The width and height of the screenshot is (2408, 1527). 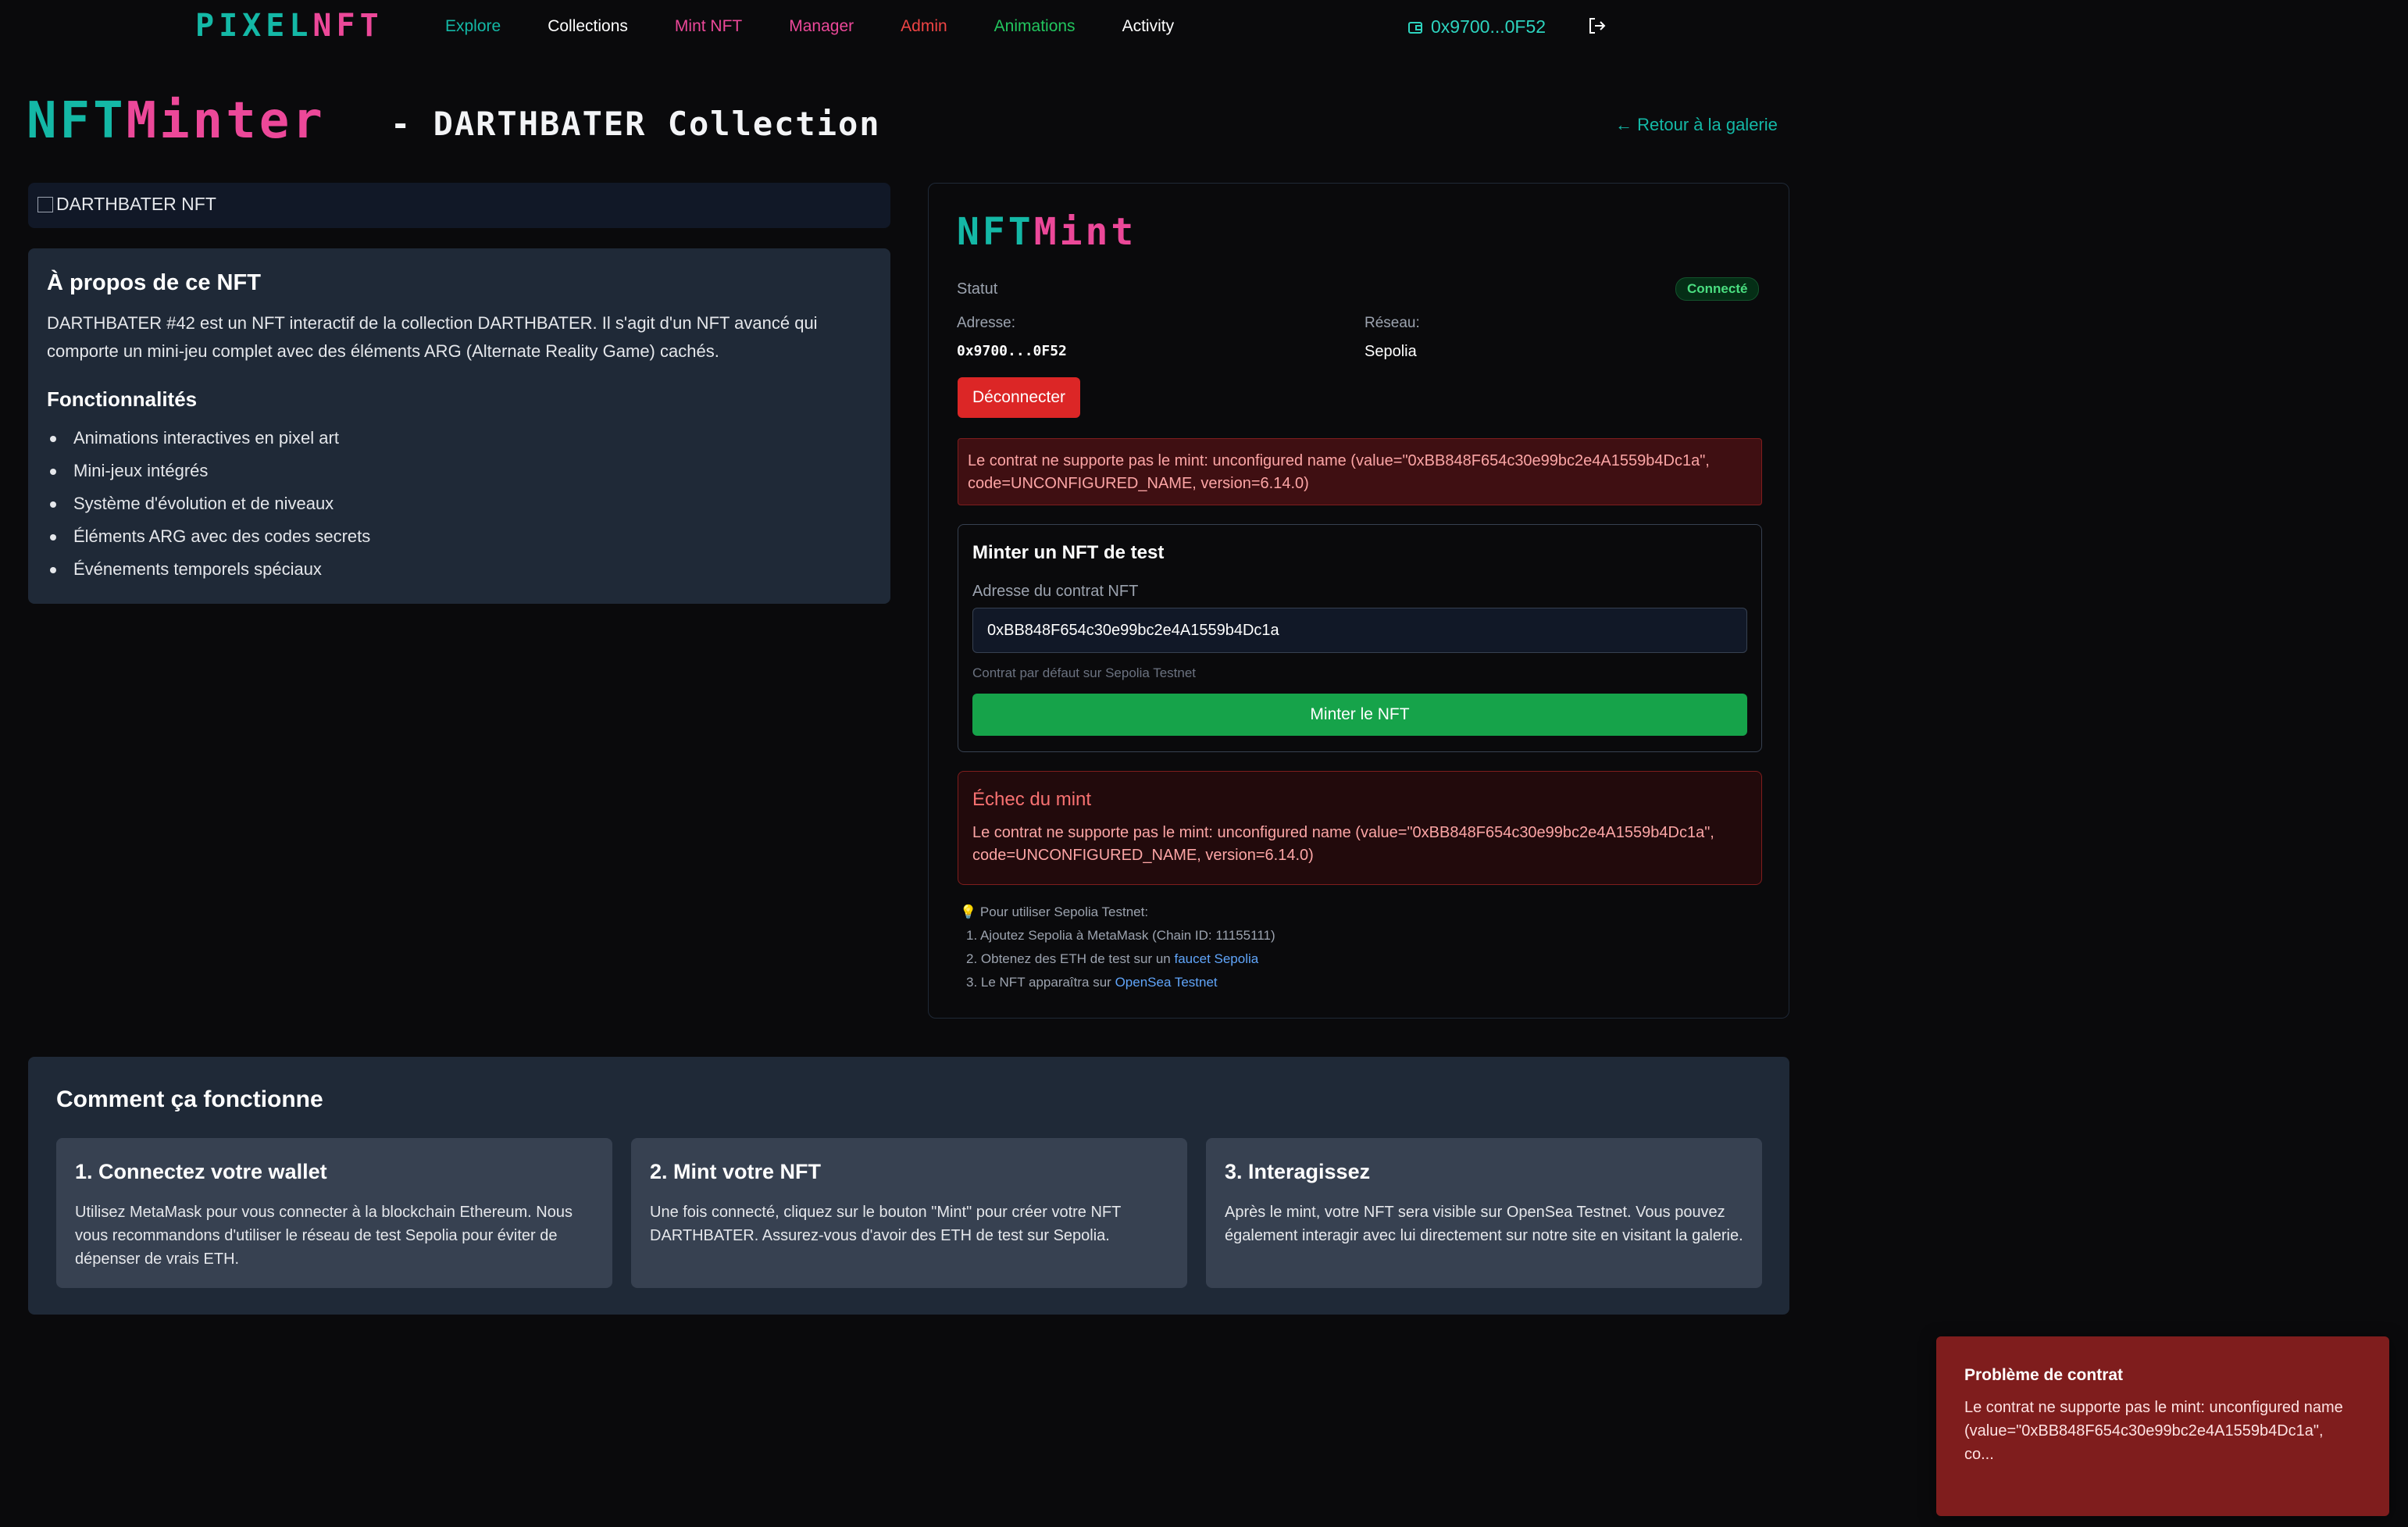 What do you see at coordinates (226, 121) in the screenshot?
I see `title-part-minter: Minter` at bounding box center [226, 121].